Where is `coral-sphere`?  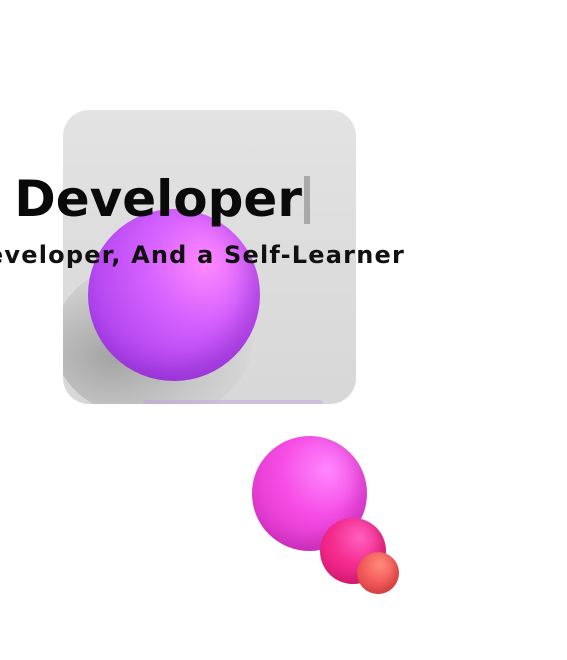
coral-sphere is located at coordinates (378, 573).